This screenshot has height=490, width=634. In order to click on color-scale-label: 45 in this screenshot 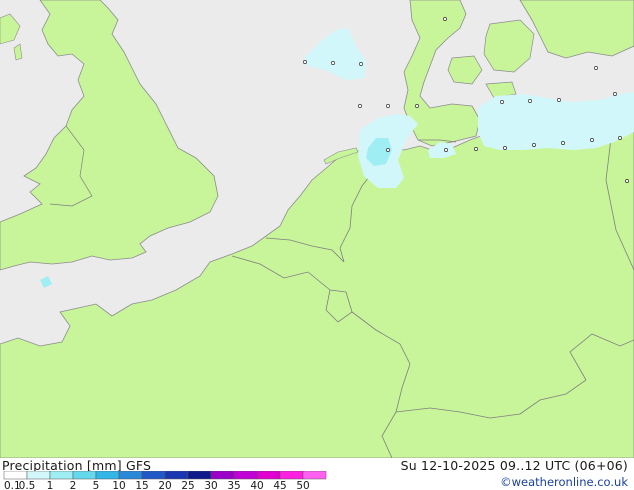, I will do `click(279, 485)`.